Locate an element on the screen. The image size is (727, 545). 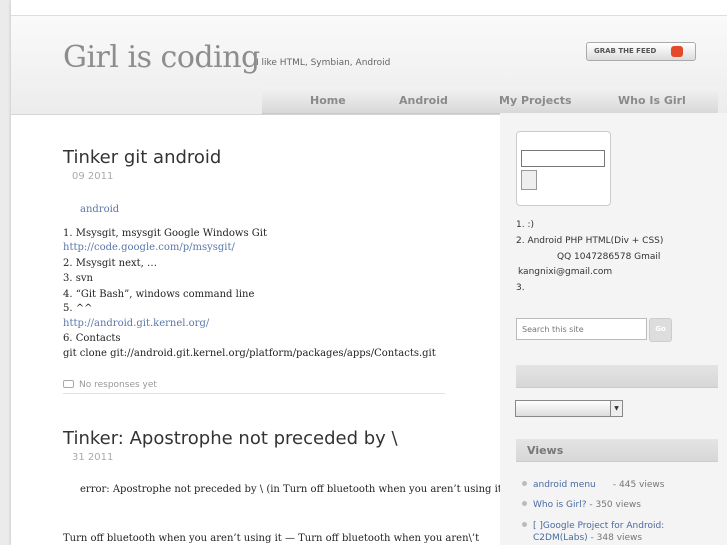
views-count: - 348 views is located at coordinates (616, 538).